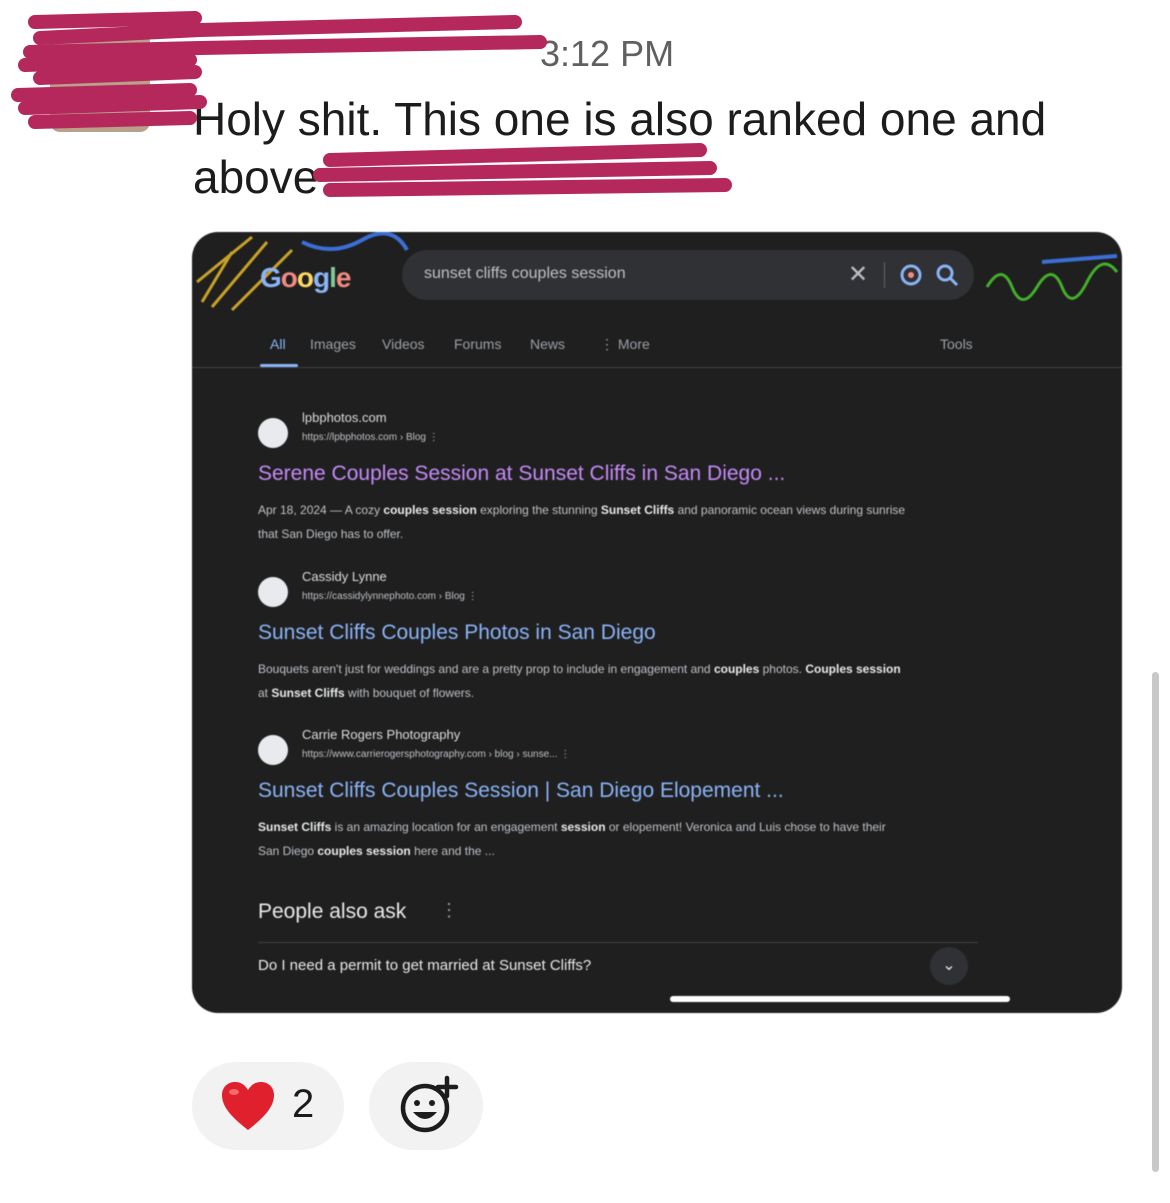 This screenshot has width=1170, height=1203. What do you see at coordinates (100, 82) in the screenshot?
I see `avatar` at bounding box center [100, 82].